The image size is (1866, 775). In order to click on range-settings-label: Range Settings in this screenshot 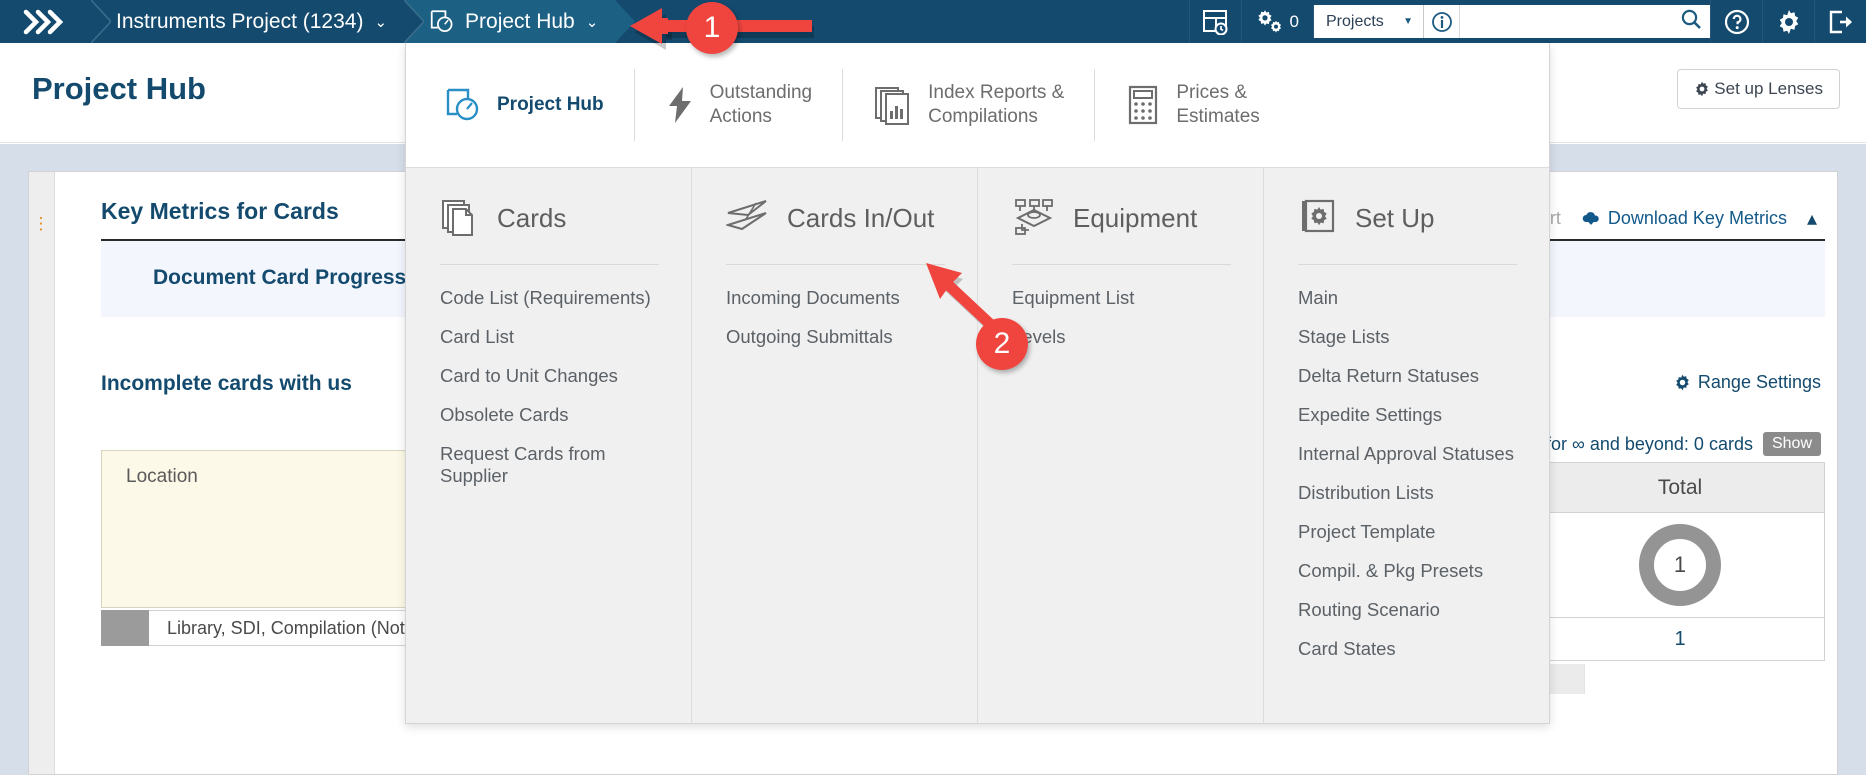, I will do `click(1759, 382)`.